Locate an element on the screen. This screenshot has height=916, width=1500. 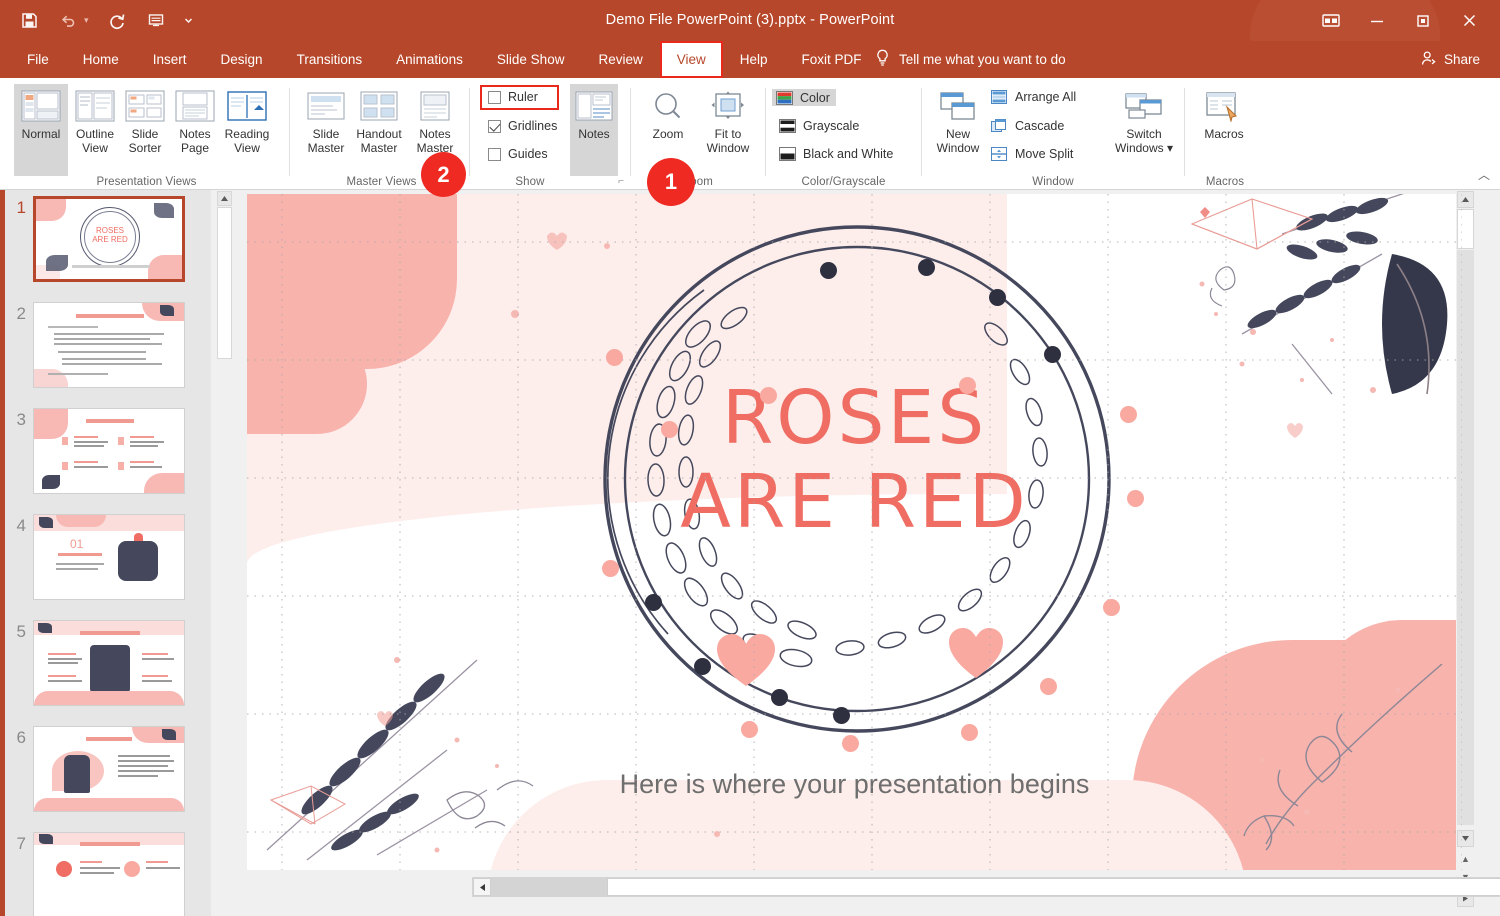
tab-home: Home is located at coordinates (101, 59).